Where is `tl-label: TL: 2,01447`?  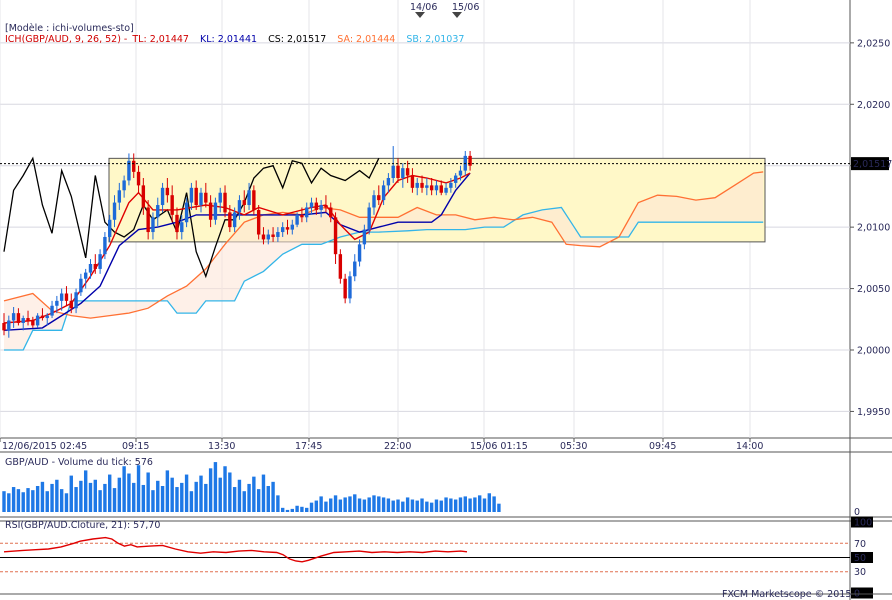 tl-label: TL: 2,01447 is located at coordinates (160, 39).